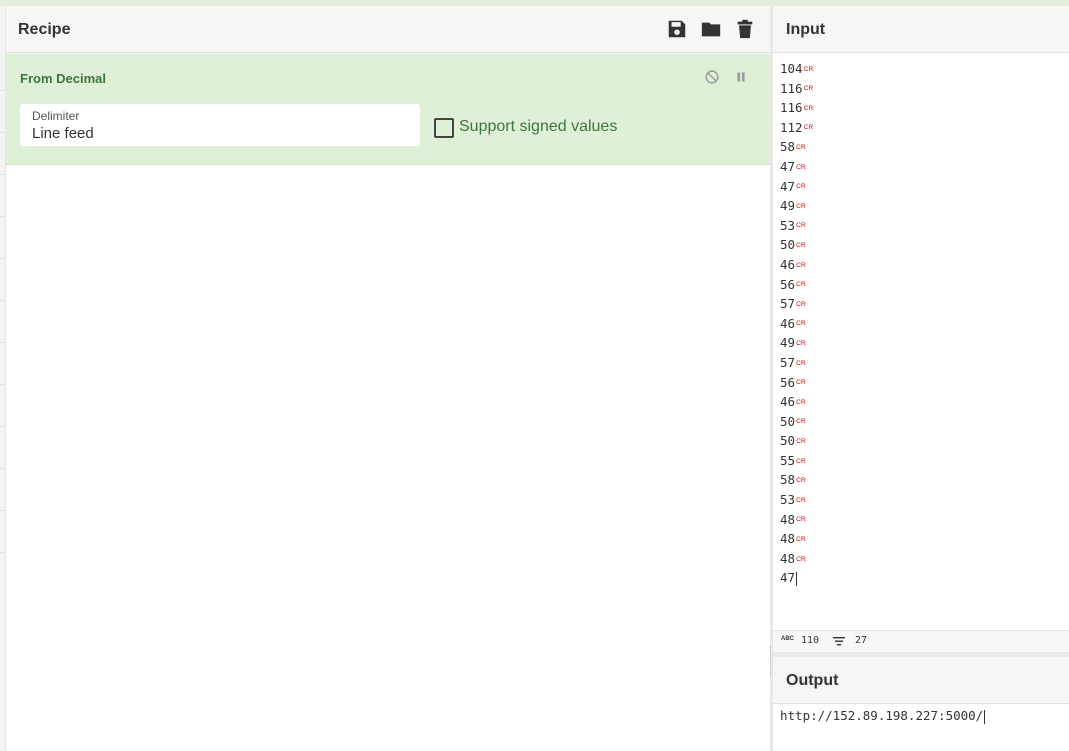 The height and width of the screenshot is (751, 1069). Describe the element at coordinates (745, 29) in the screenshot. I see `trash-icon` at that location.